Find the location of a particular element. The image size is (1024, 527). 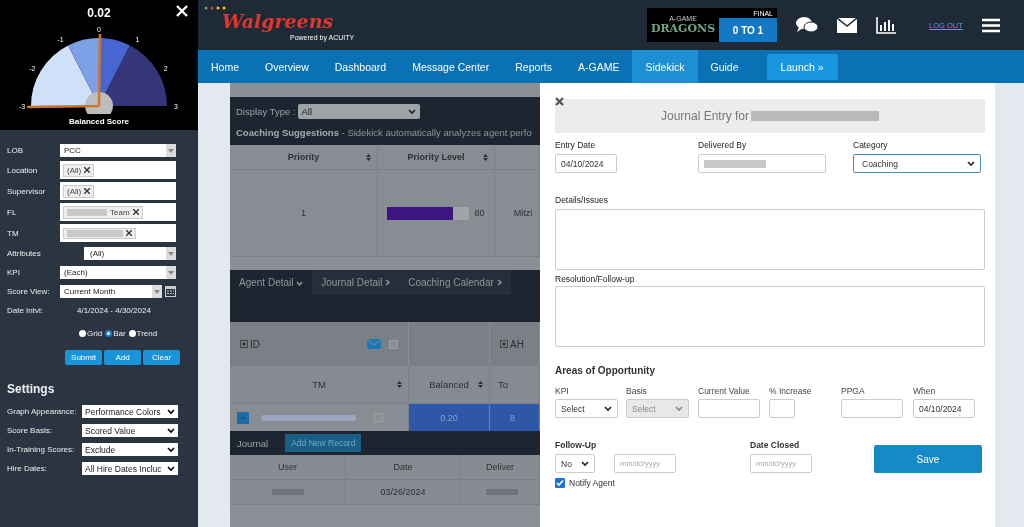

setting-label: In-Training Scores: is located at coordinates (41, 449).